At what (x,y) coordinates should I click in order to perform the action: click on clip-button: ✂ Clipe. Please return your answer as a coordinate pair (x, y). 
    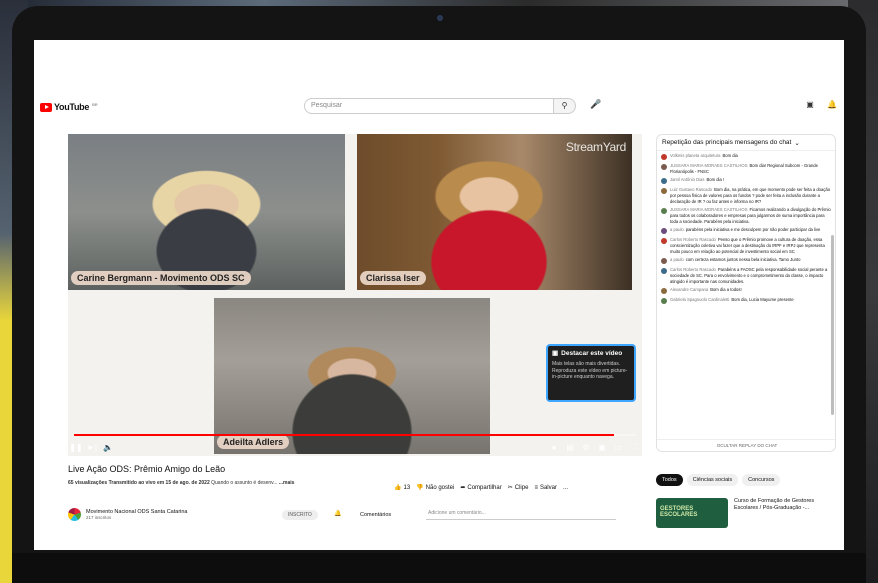
    Looking at the image, I should click on (518, 488).